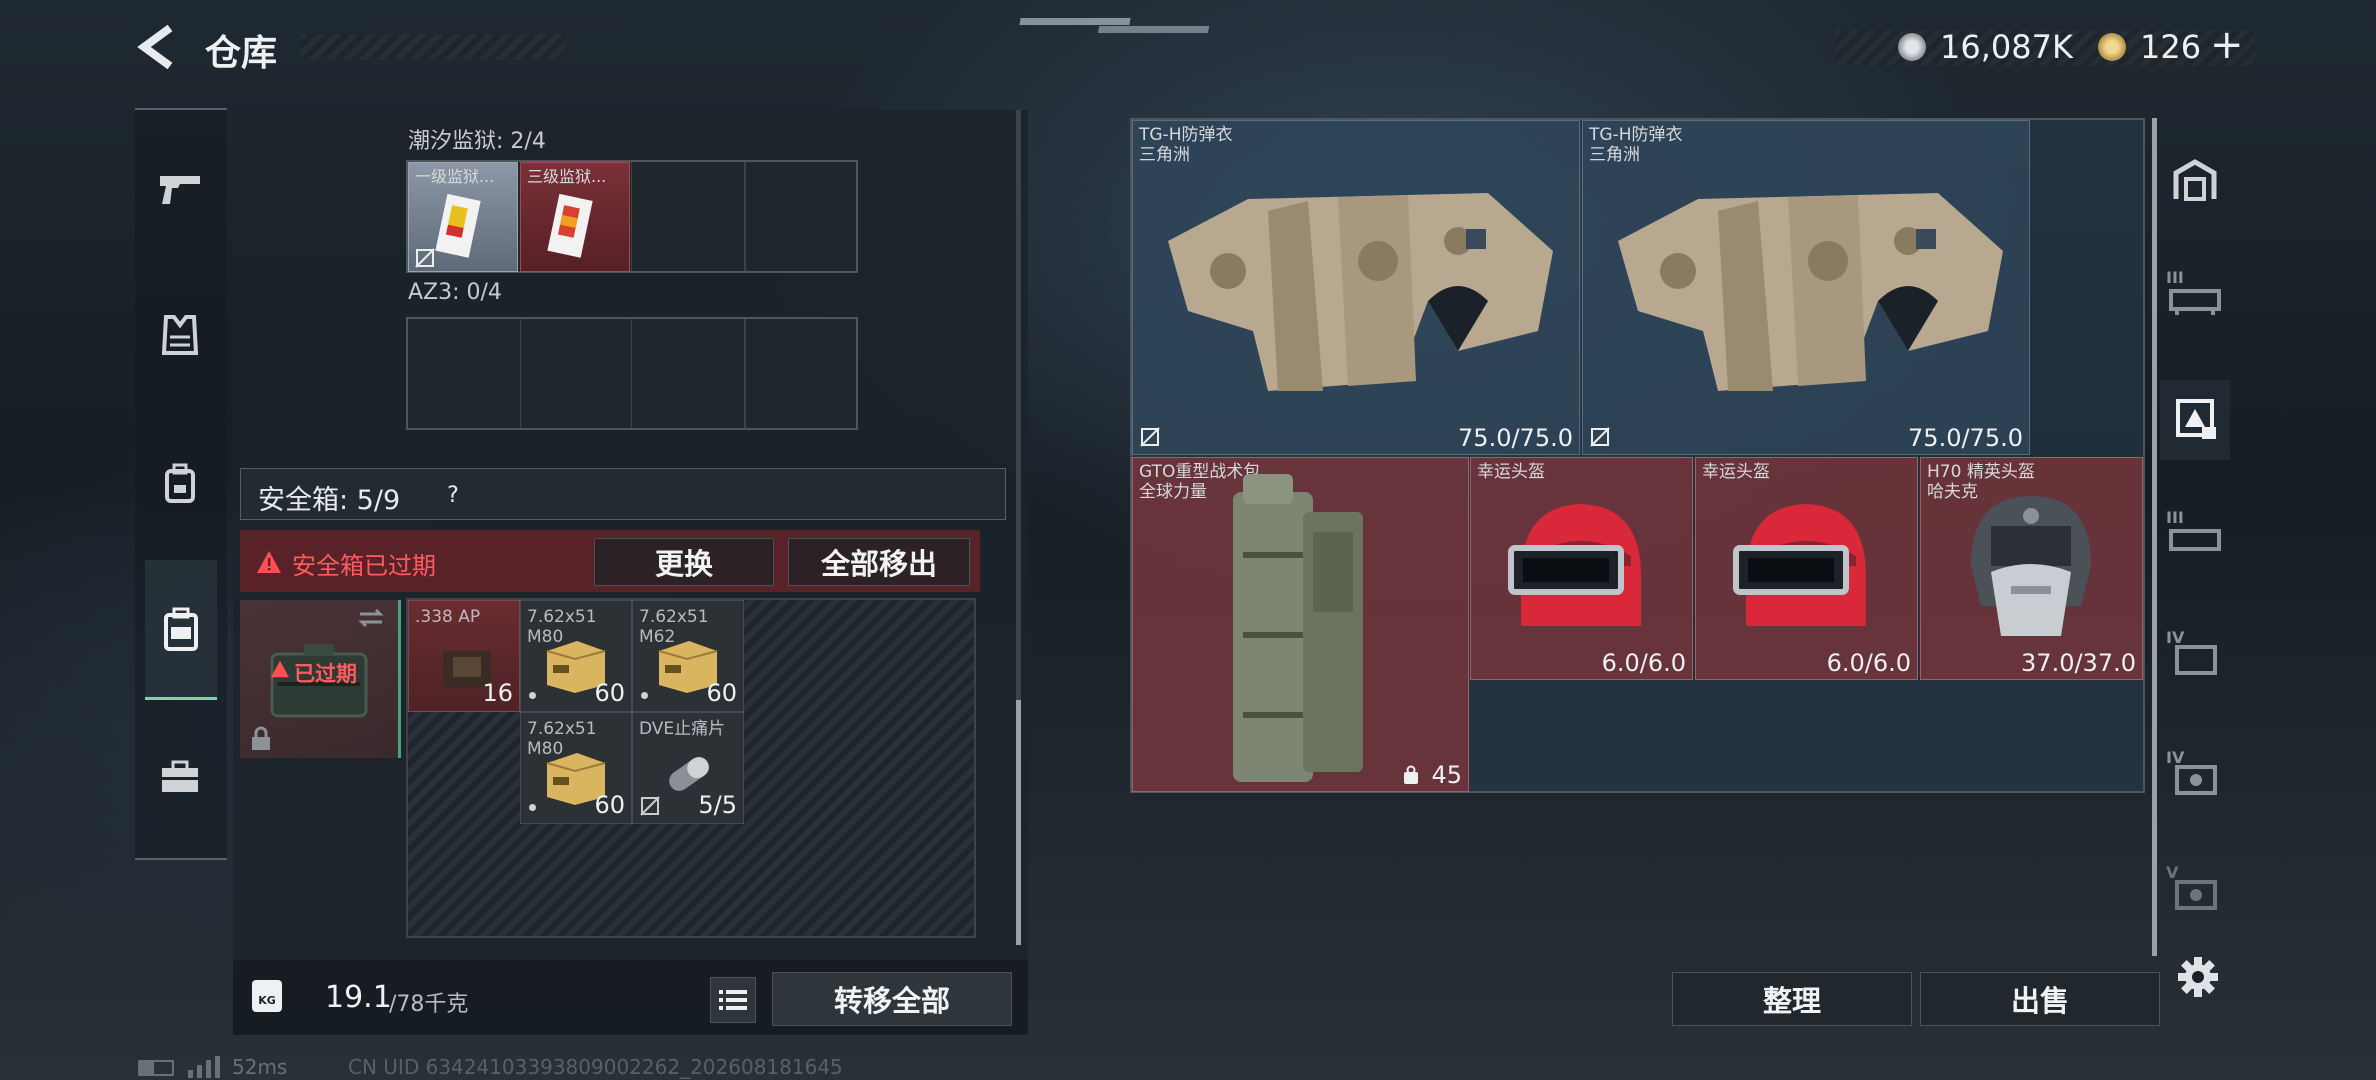 The width and height of the screenshot is (2376, 1080). Describe the element at coordinates (267, 1000) in the screenshot. I see `weight-icon-label: KG` at that location.